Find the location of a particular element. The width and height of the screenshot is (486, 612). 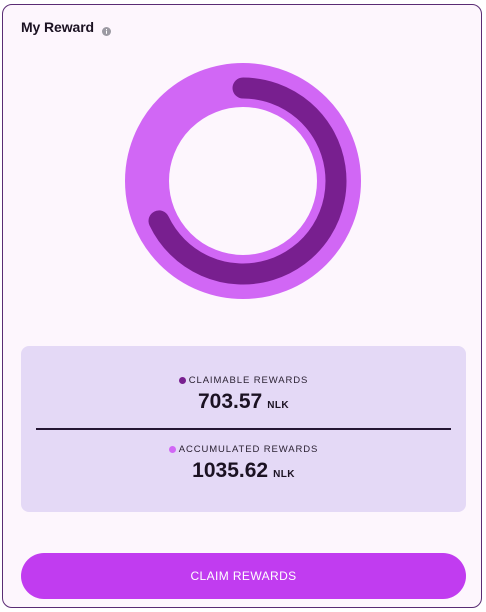

card-header: My Reward is located at coordinates (66, 27).